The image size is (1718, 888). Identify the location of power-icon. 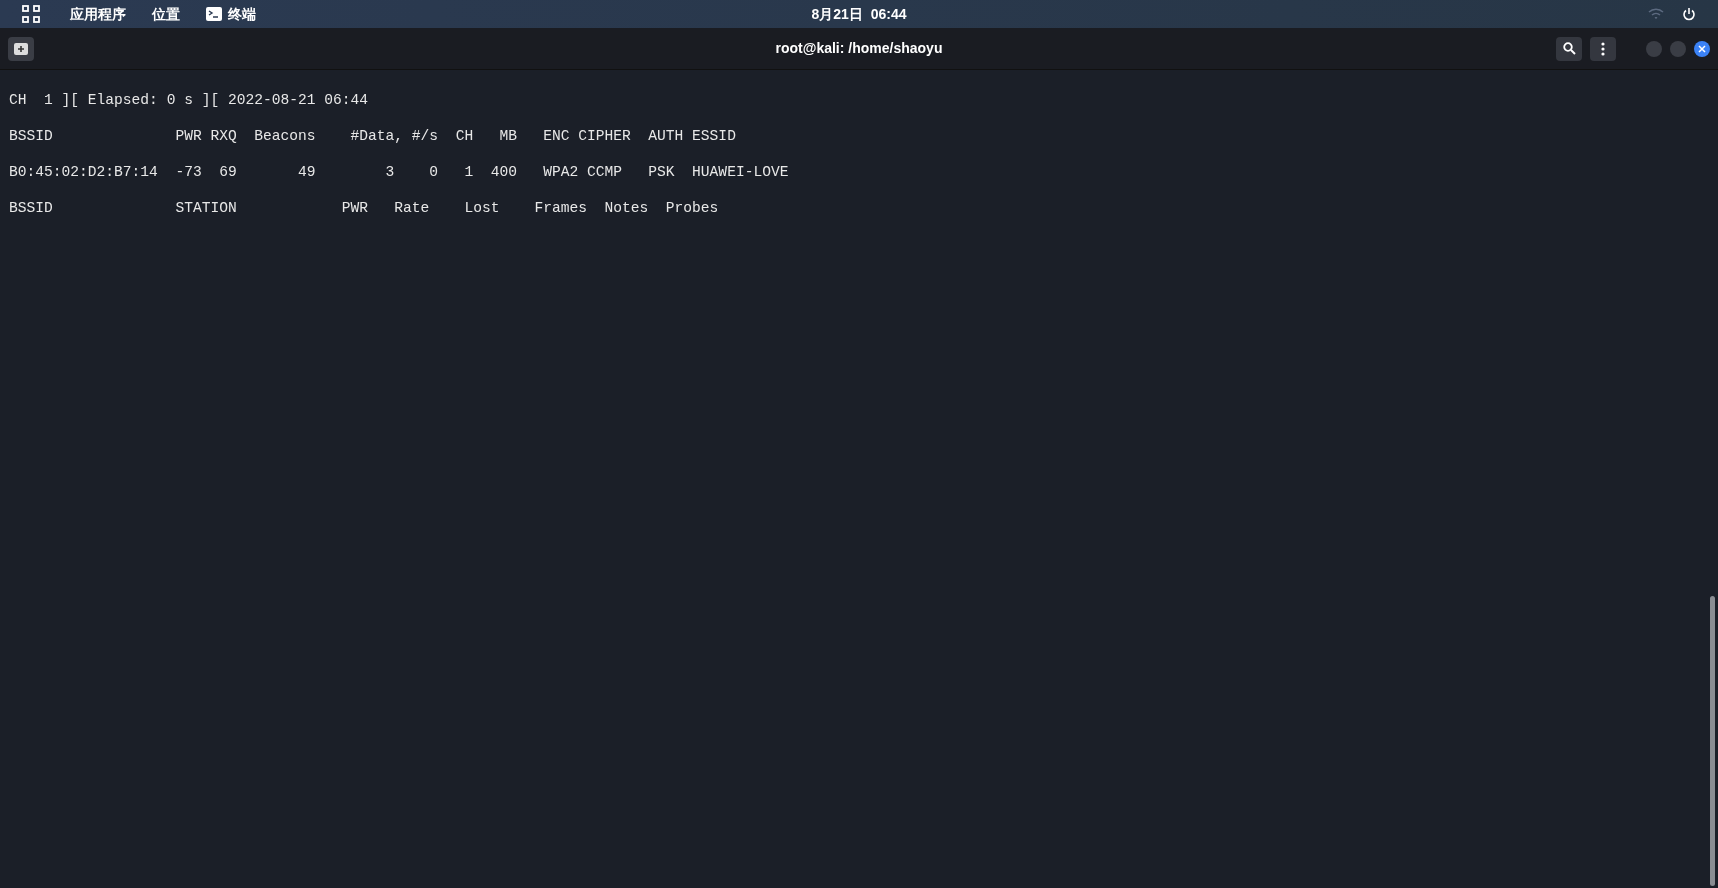
(1689, 14).